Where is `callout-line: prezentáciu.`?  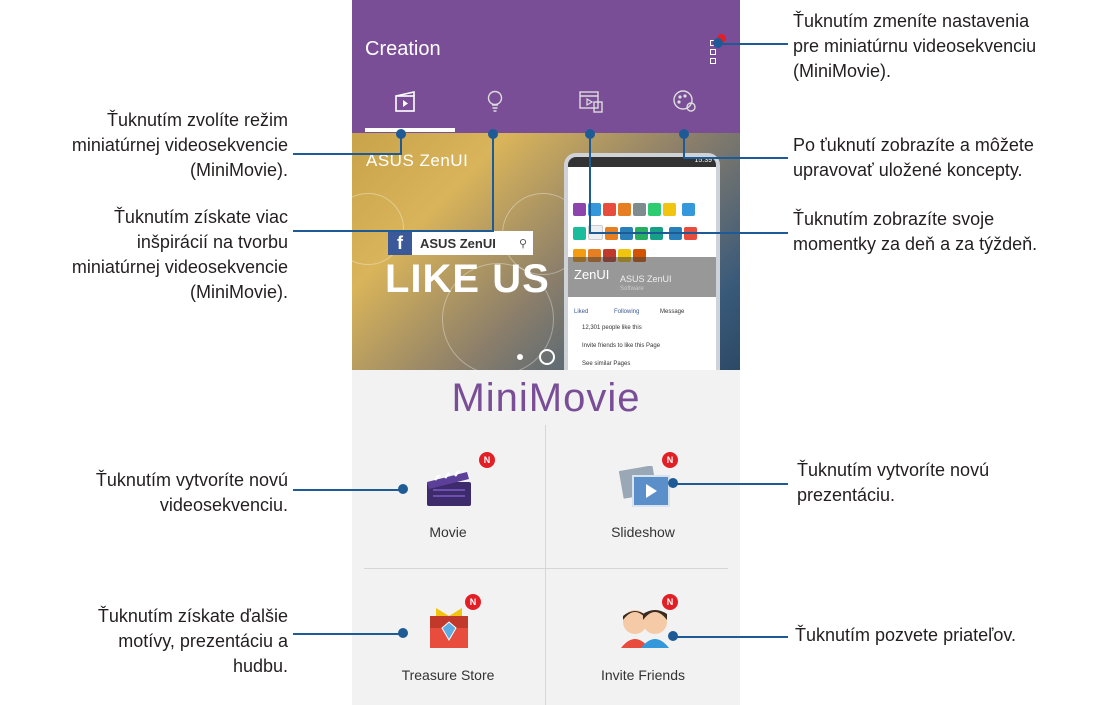
callout-line: prezentáciu. is located at coordinates (846, 495).